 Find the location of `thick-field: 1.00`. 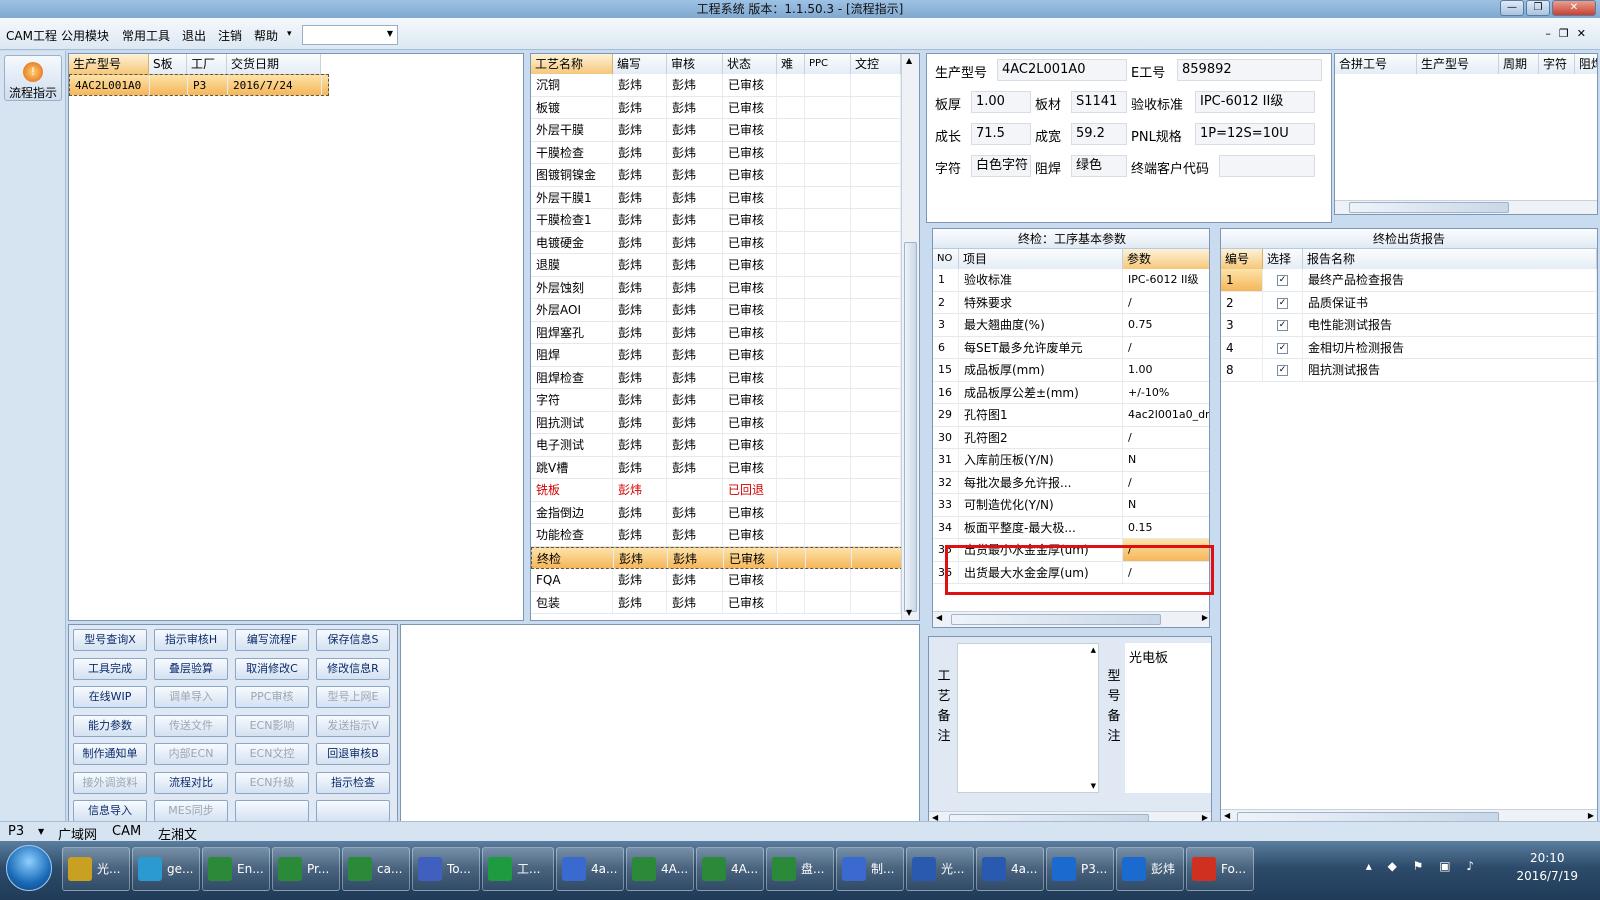

thick-field: 1.00 is located at coordinates (1001, 102).